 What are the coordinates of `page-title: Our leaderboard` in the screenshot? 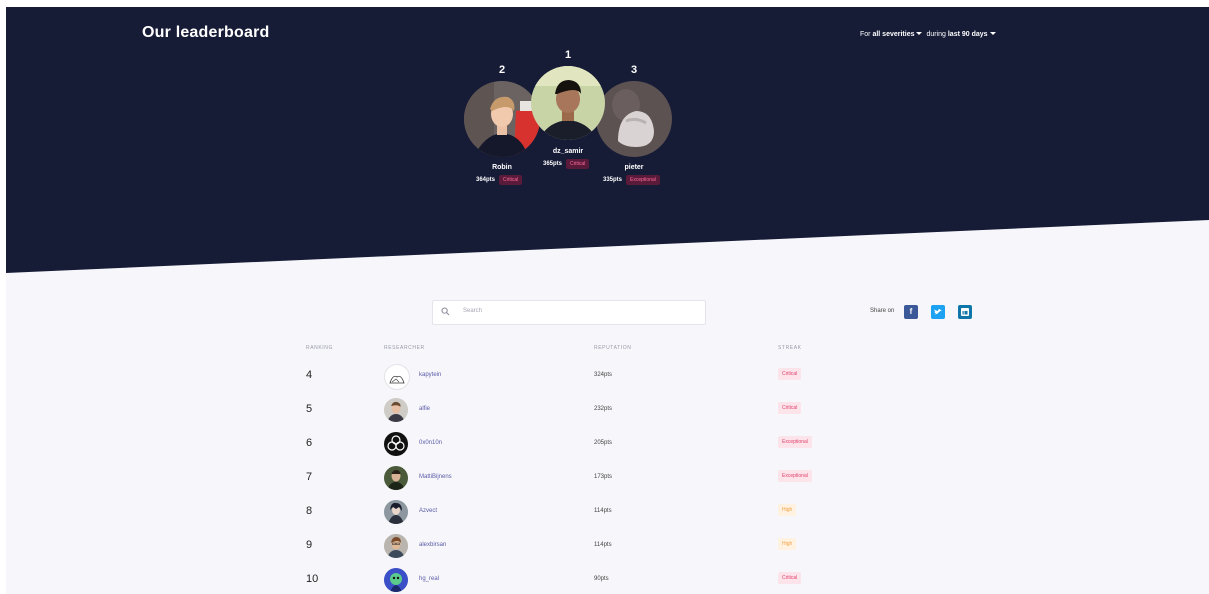 It's located at (206, 32).